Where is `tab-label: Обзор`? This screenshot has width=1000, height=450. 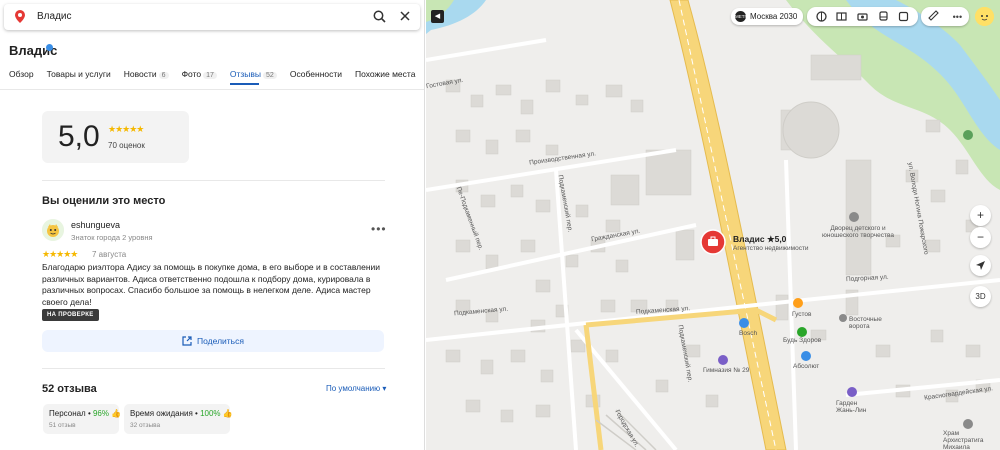 tab-label: Обзор is located at coordinates (21, 74).